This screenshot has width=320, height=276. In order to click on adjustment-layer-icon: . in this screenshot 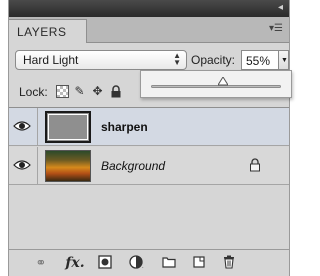, I will do `click(137, 263)`.